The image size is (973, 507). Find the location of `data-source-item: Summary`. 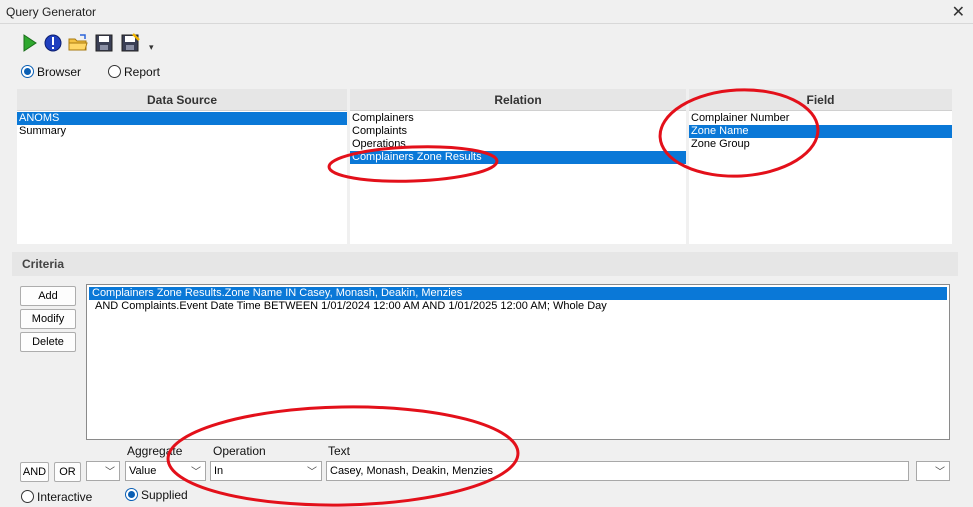

data-source-item: Summary is located at coordinates (182, 131).